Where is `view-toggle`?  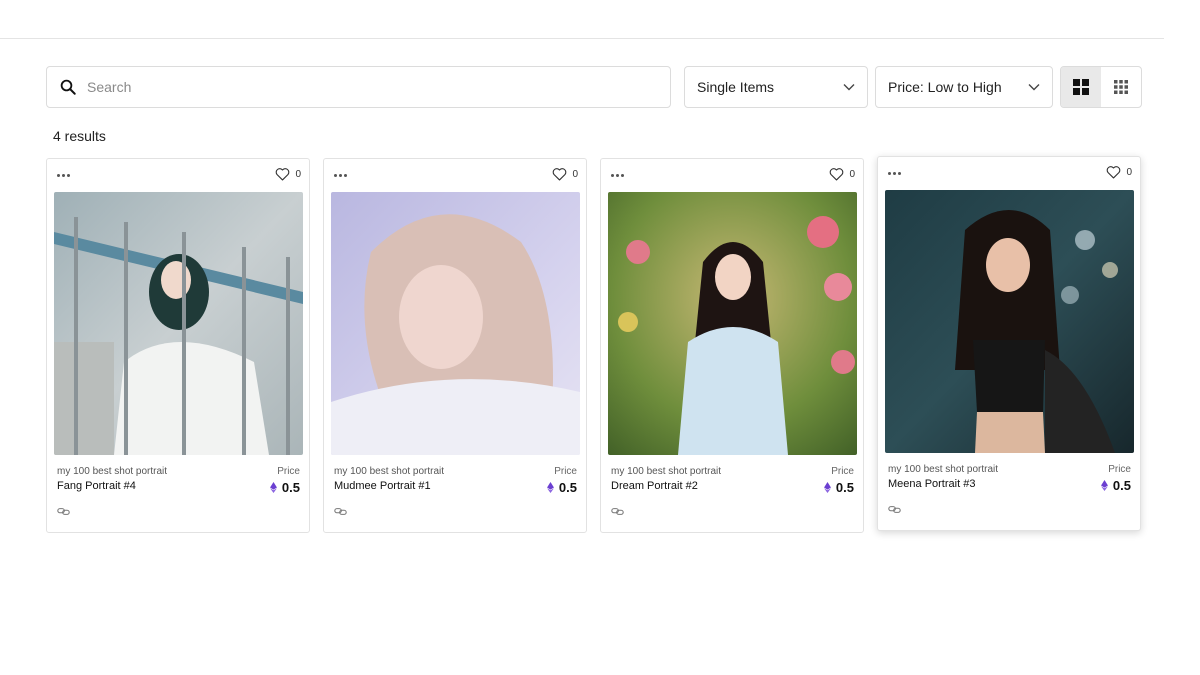 view-toggle is located at coordinates (1101, 87).